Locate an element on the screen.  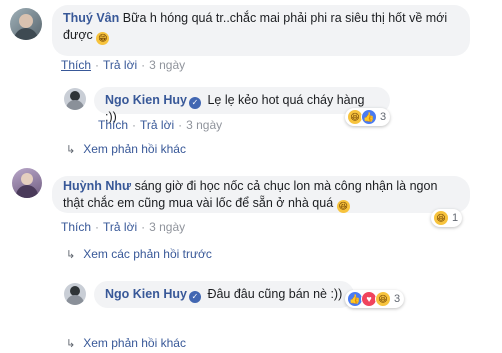
reaction-summary: 😆 👍 3 is located at coordinates (368, 117).